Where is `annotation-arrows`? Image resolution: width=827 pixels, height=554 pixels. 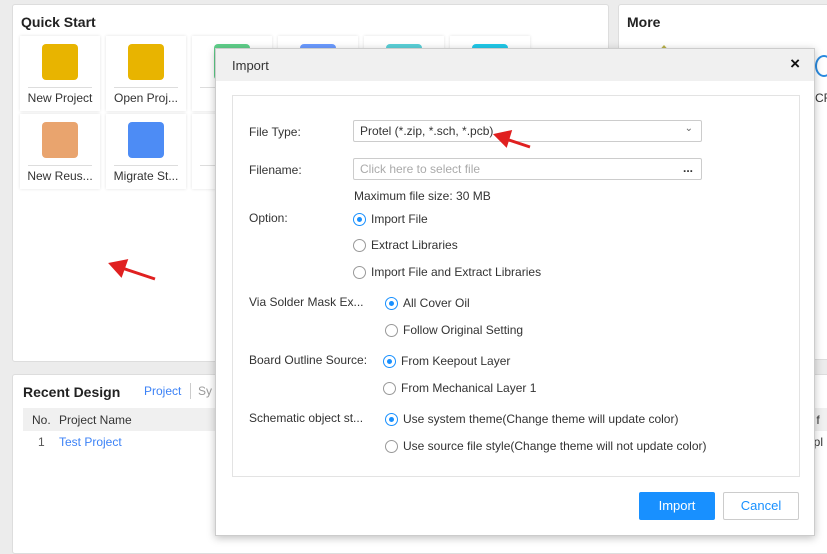
annotation-arrows is located at coordinates (319, 205).